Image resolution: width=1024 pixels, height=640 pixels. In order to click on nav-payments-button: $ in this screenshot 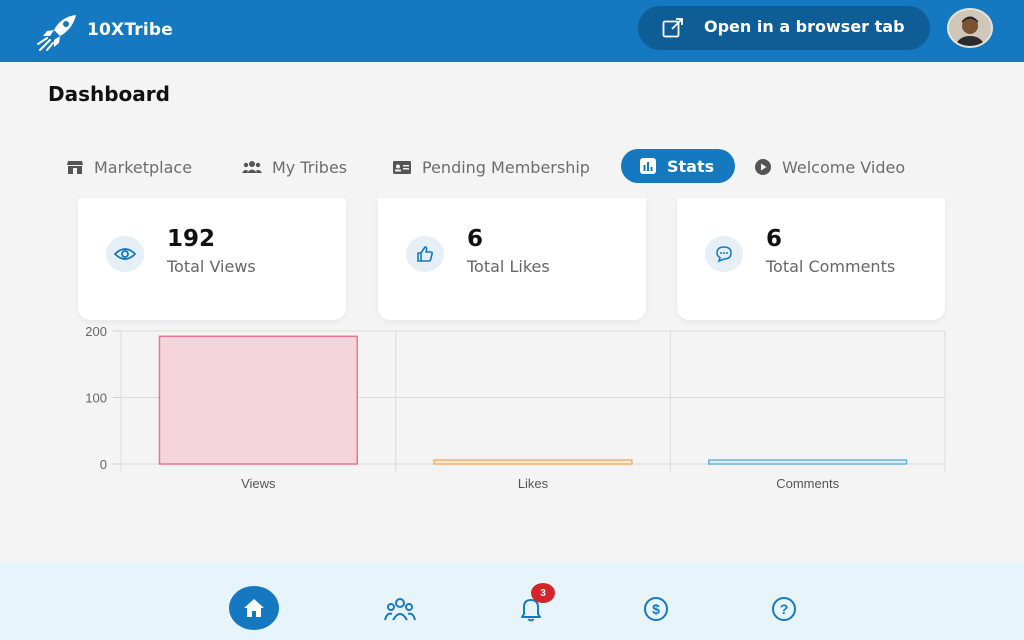, I will do `click(656, 609)`.